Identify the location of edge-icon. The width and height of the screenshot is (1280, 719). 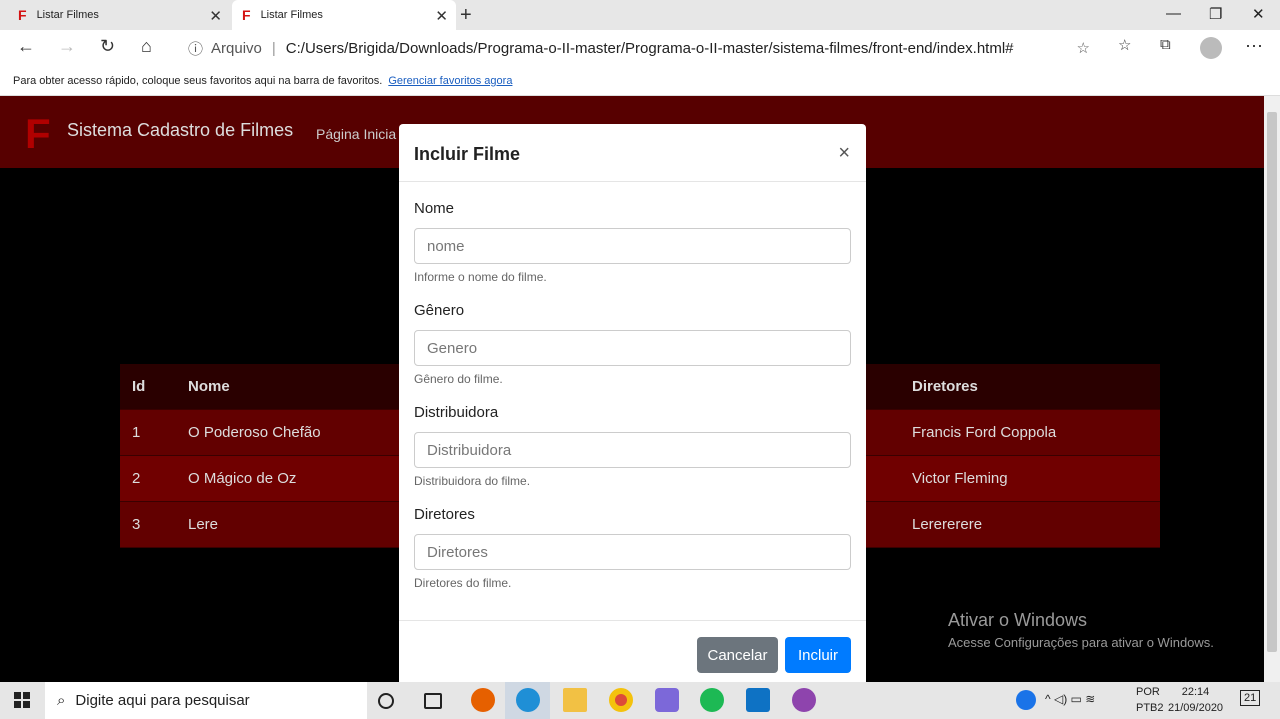
(528, 700).